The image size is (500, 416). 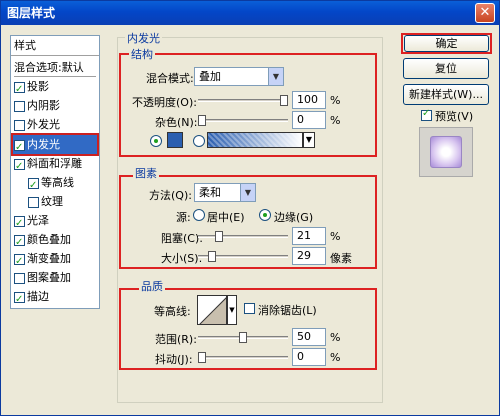 I want to click on list-item-drop-shadow: 投影, so click(x=31, y=88).